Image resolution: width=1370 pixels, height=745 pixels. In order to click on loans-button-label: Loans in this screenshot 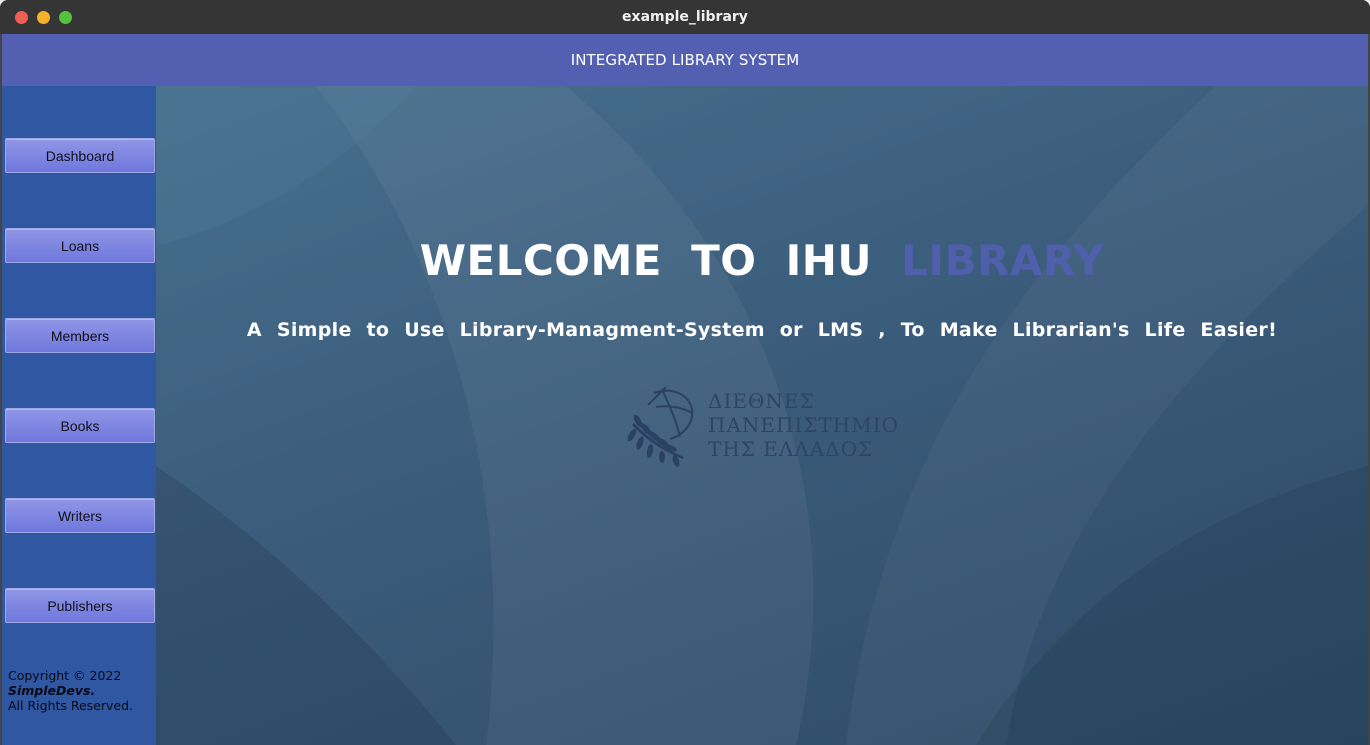, I will do `click(80, 245)`.